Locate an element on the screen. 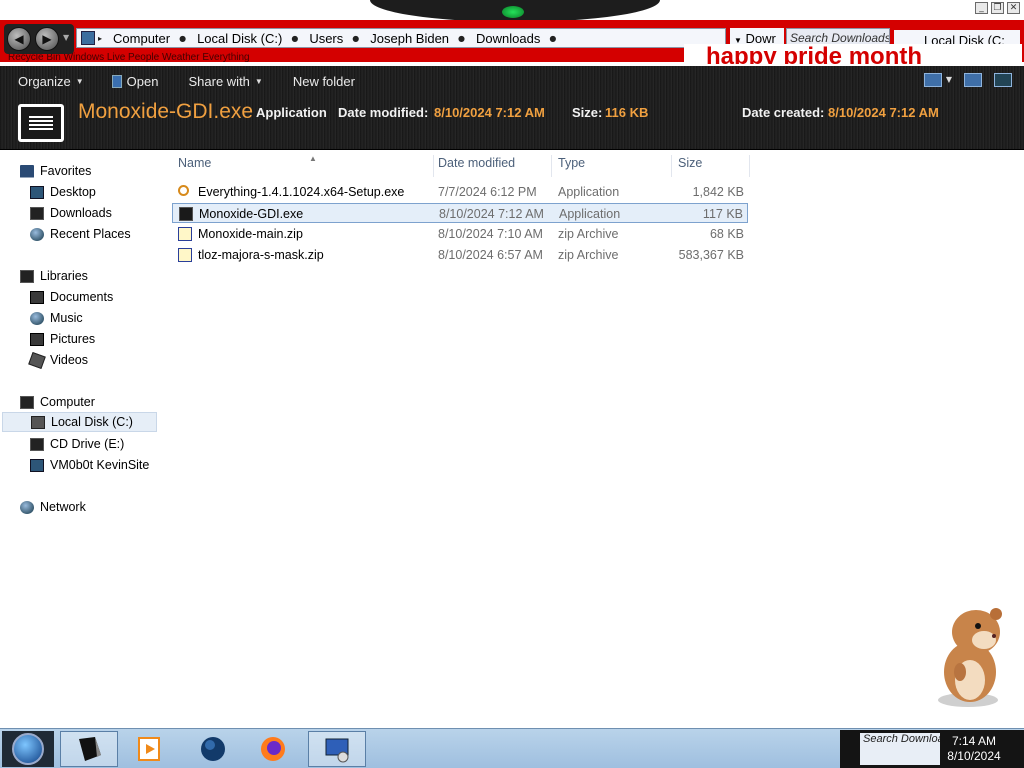  forward-button: ▶ is located at coordinates (47, 39).